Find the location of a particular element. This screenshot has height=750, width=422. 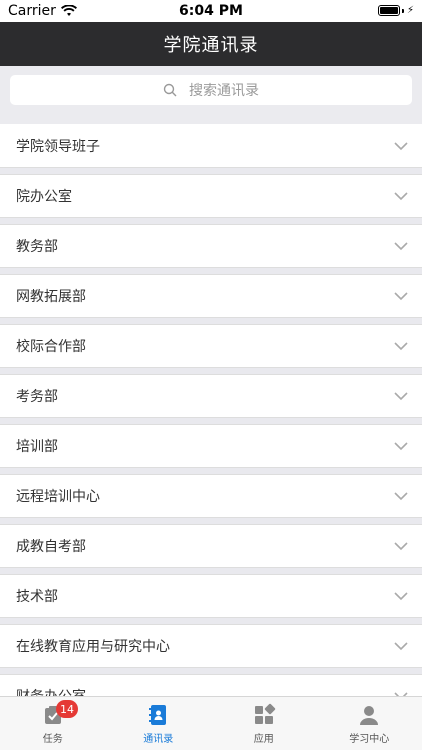

status-bar: Carrier 6:04 PM ⚡ is located at coordinates (211, 11).